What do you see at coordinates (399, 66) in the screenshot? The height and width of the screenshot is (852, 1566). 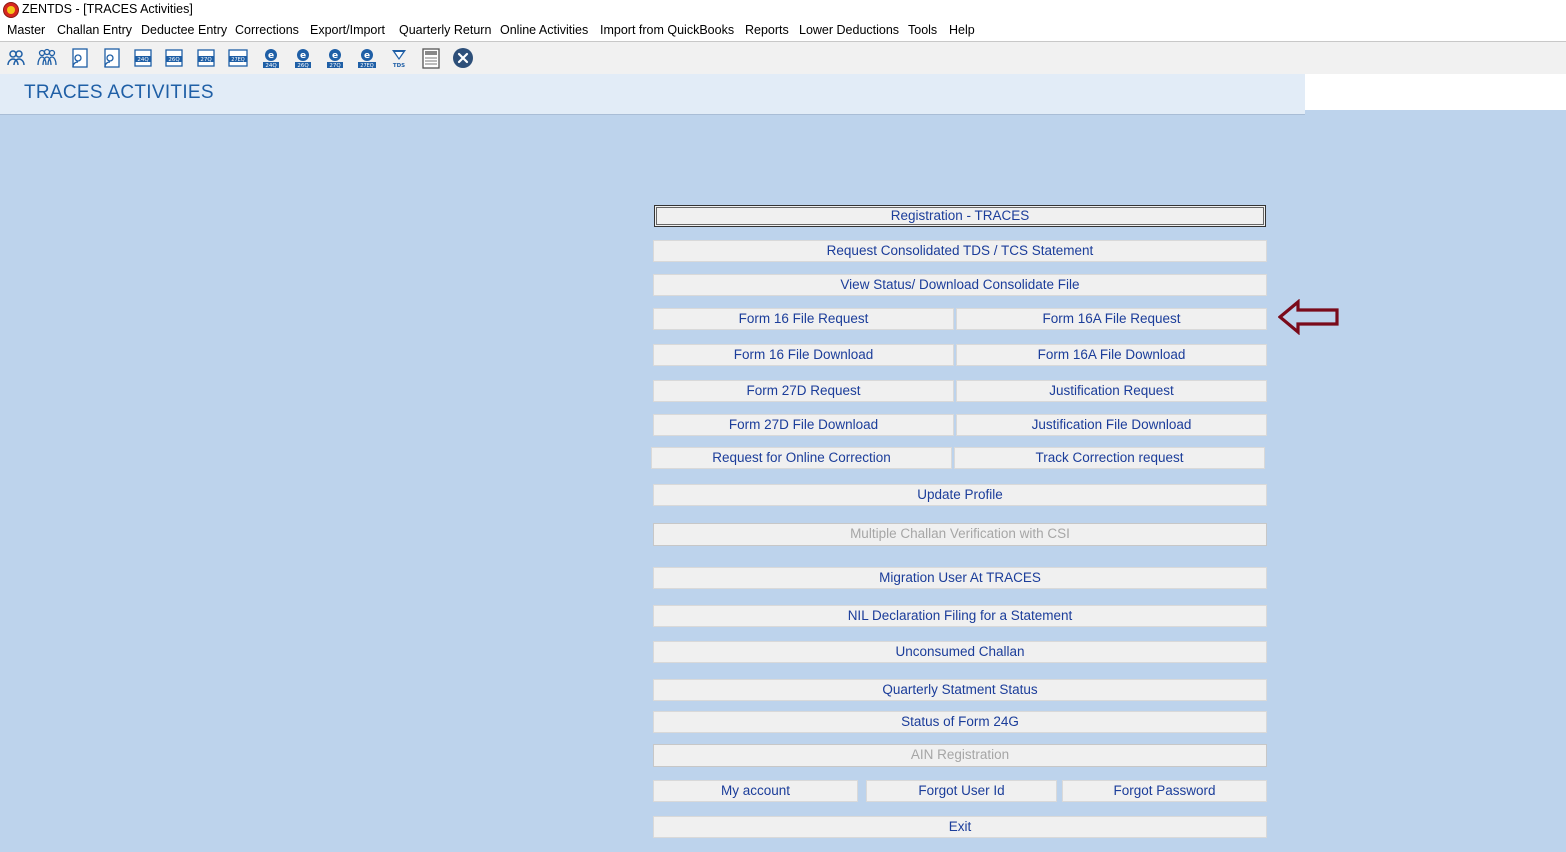 I see `toolbar-label: TDS` at bounding box center [399, 66].